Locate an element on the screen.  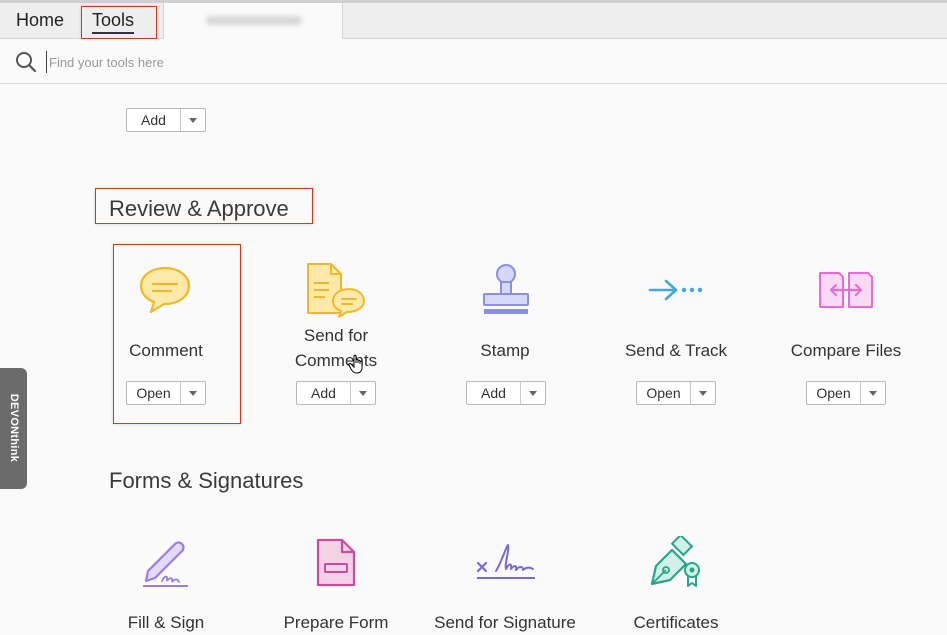
compare-files-open-button: Open is located at coordinates (846, 393).